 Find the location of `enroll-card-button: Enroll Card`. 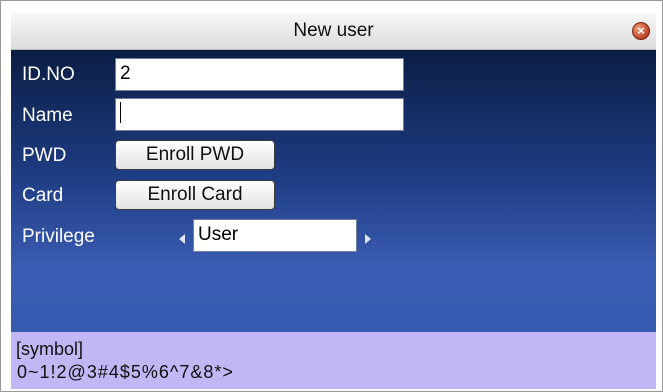

enroll-card-button: Enroll Card is located at coordinates (195, 195).